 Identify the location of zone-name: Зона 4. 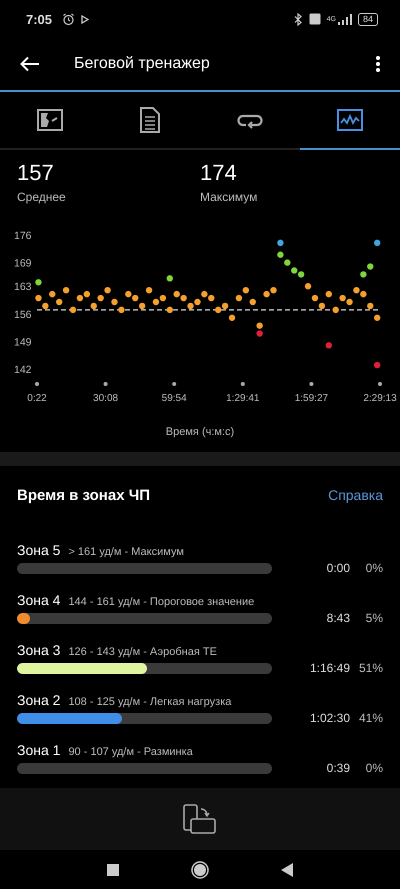
(38, 600).